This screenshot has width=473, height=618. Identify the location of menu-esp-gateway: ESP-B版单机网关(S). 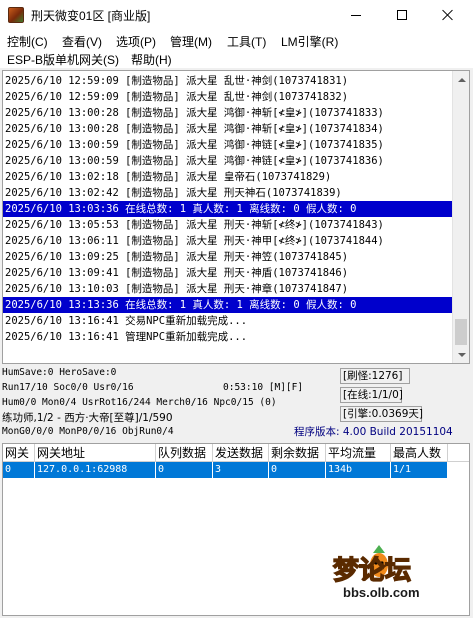
(63, 59).